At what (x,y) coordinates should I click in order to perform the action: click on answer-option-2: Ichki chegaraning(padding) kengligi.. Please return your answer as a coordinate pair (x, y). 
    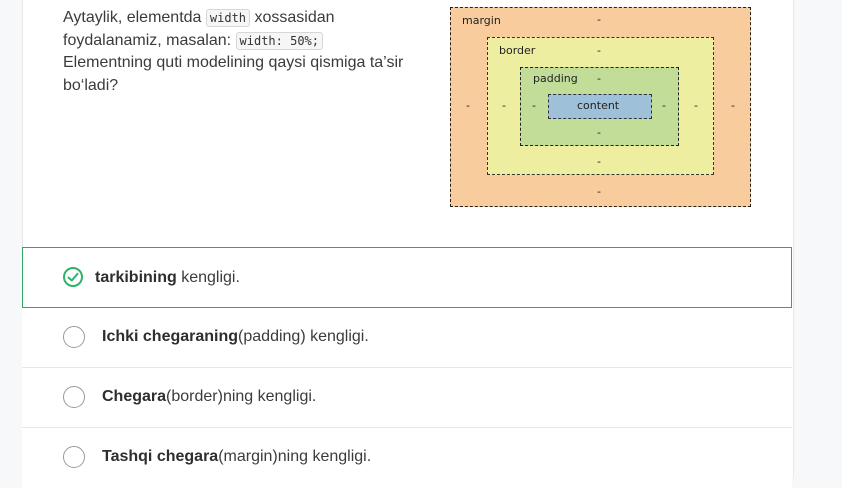
    Looking at the image, I should click on (407, 338).